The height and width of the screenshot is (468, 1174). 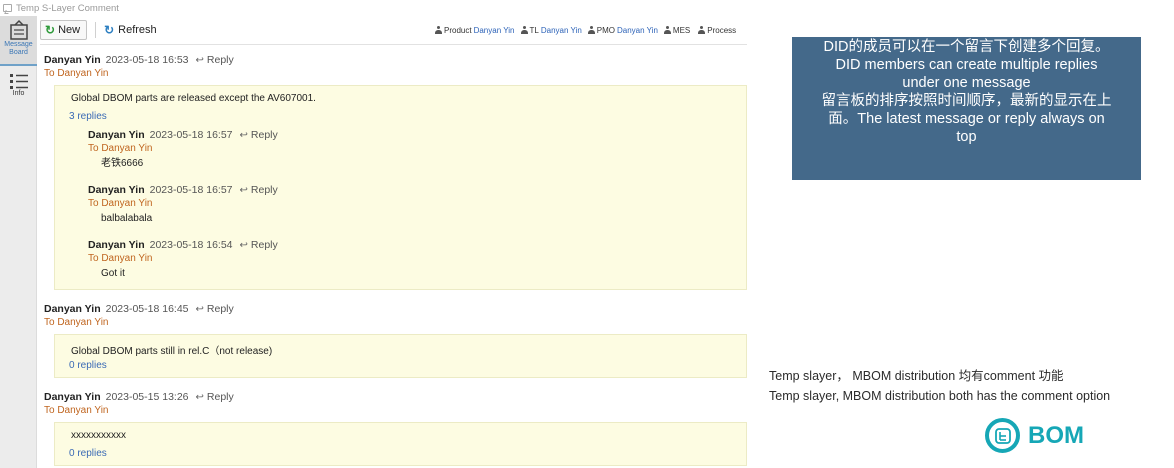 What do you see at coordinates (966, 101) in the screenshot?
I see `note-line: 留言板的排序按照时间顺序，最新的显示在上` at bounding box center [966, 101].